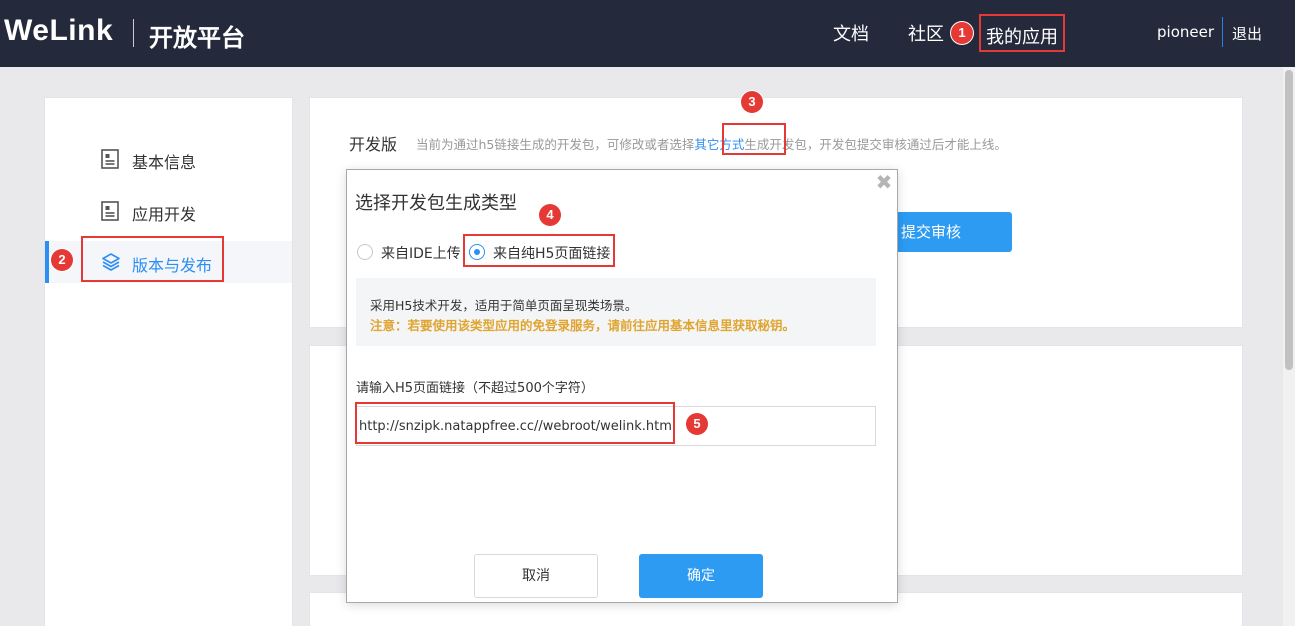  What do you see at coordinates (58, 31) in the screenshot?
I see `welink-logo: WeLink` at bounding box center [58, 31].